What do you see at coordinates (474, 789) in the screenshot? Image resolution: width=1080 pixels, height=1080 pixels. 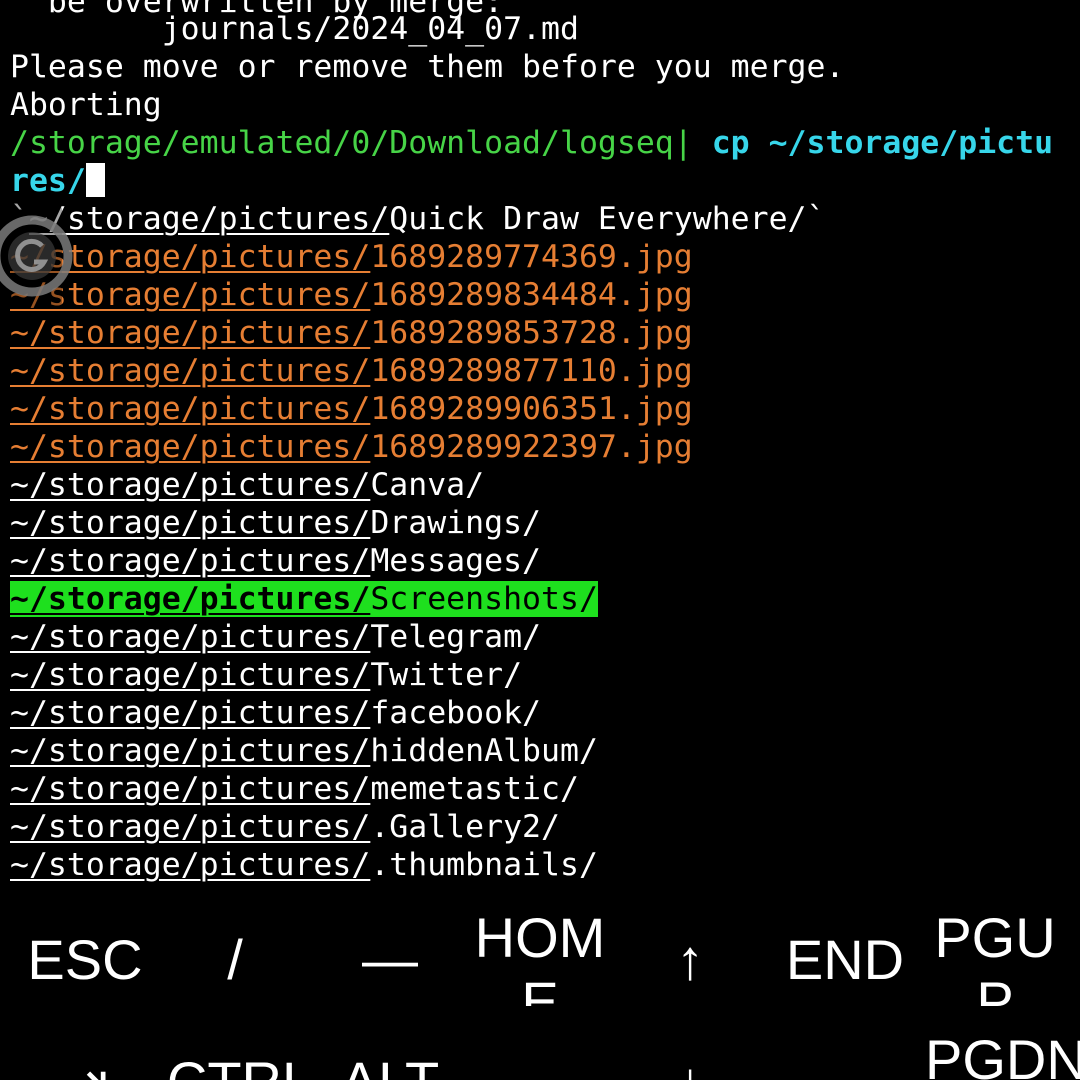 I see `completion-name: memetastic/` at bounding box center [474, 789].